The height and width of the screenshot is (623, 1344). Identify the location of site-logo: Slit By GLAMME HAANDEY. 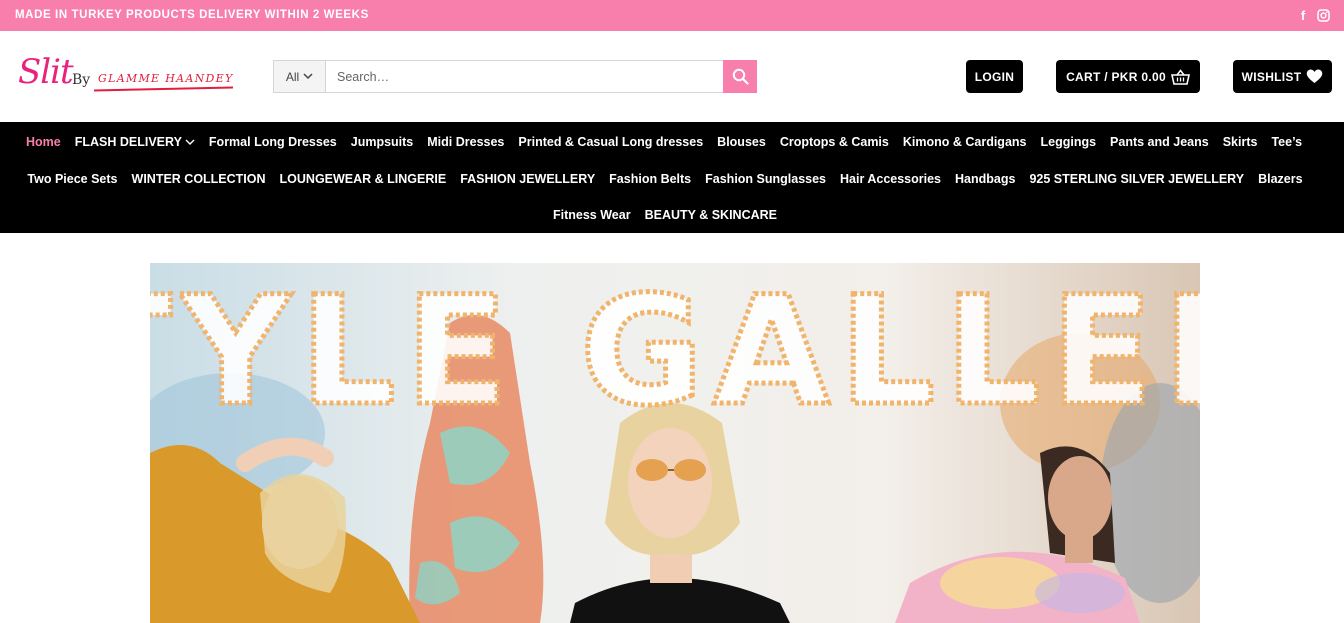
(128, 77).